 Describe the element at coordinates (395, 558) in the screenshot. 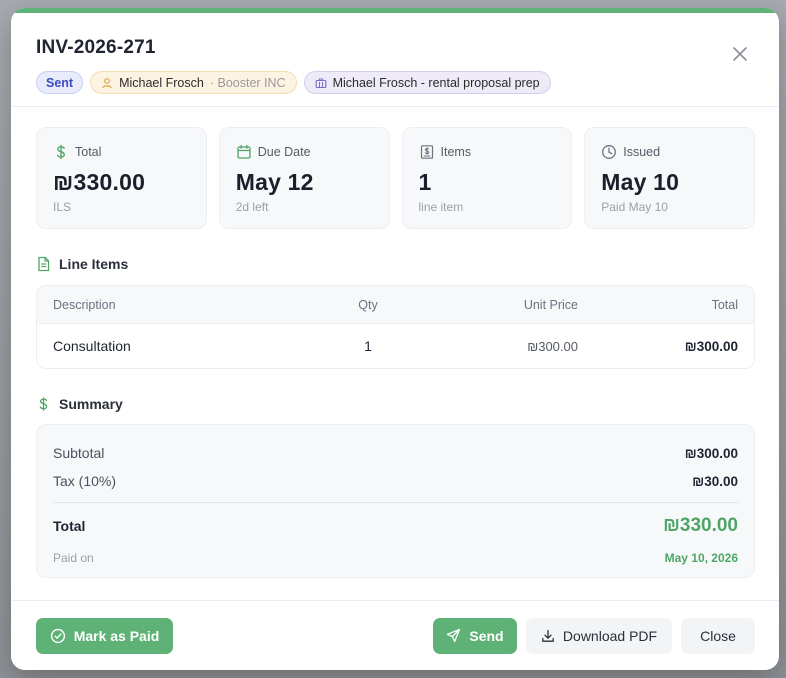

I see `paid-on-row: Paid on May 10, 2026` at that location.